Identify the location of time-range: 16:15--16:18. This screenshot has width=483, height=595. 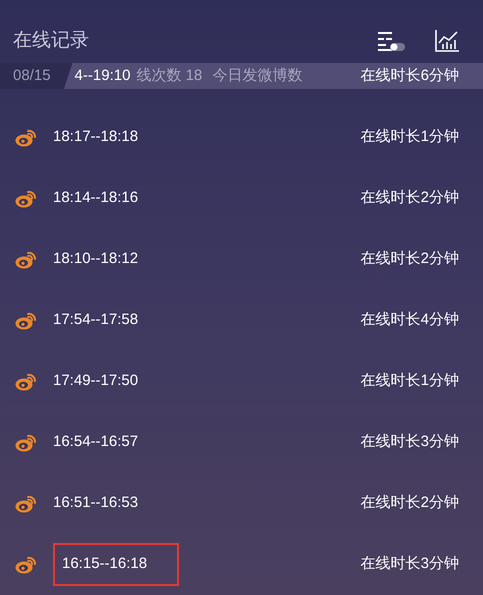
(116, 564).